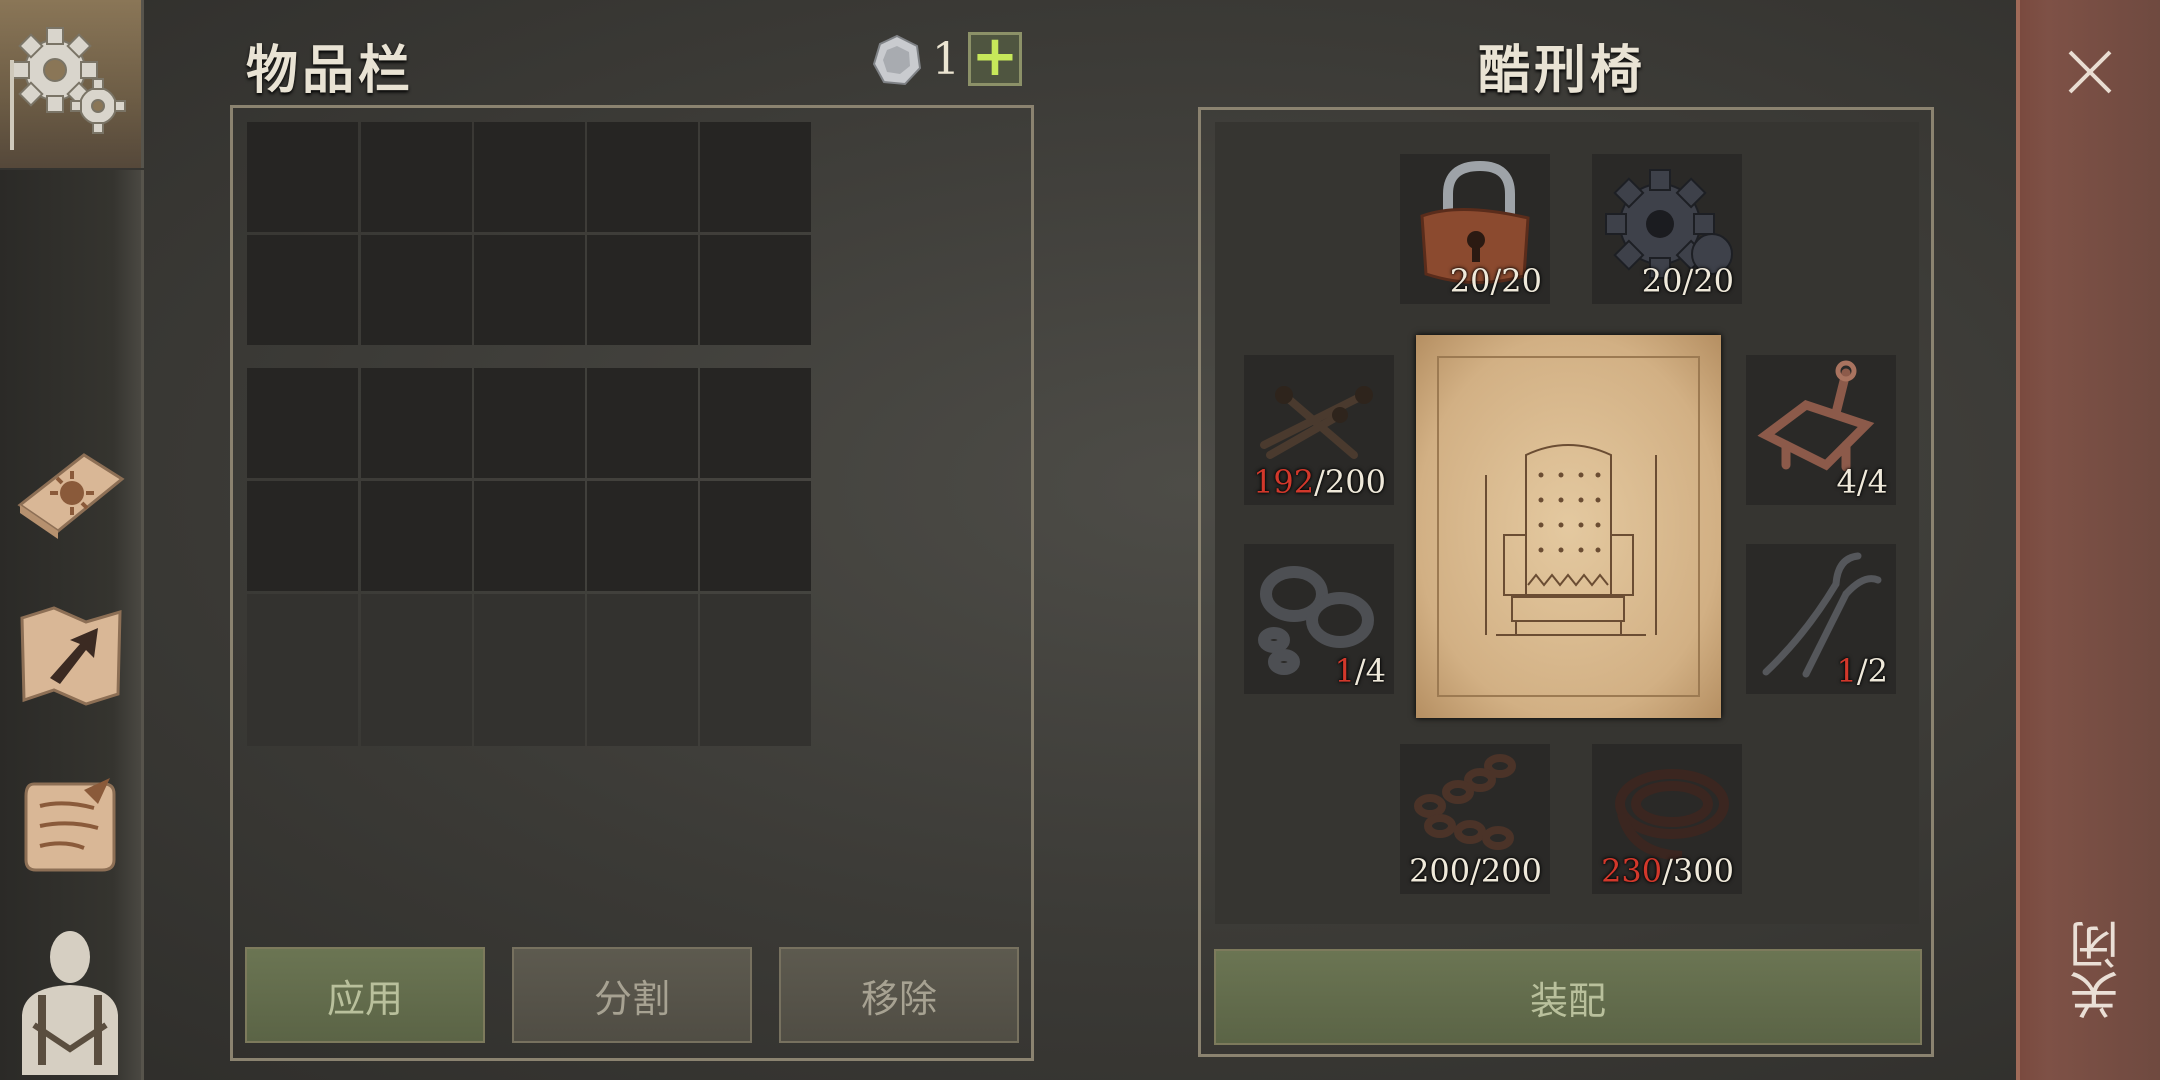 The width and height of the screenshot is (2160, 1080). What do you see at coordinates (1475, 871) in the screenshot?
I see `slot-count: 200/200` at bounding box center [1475, 871].